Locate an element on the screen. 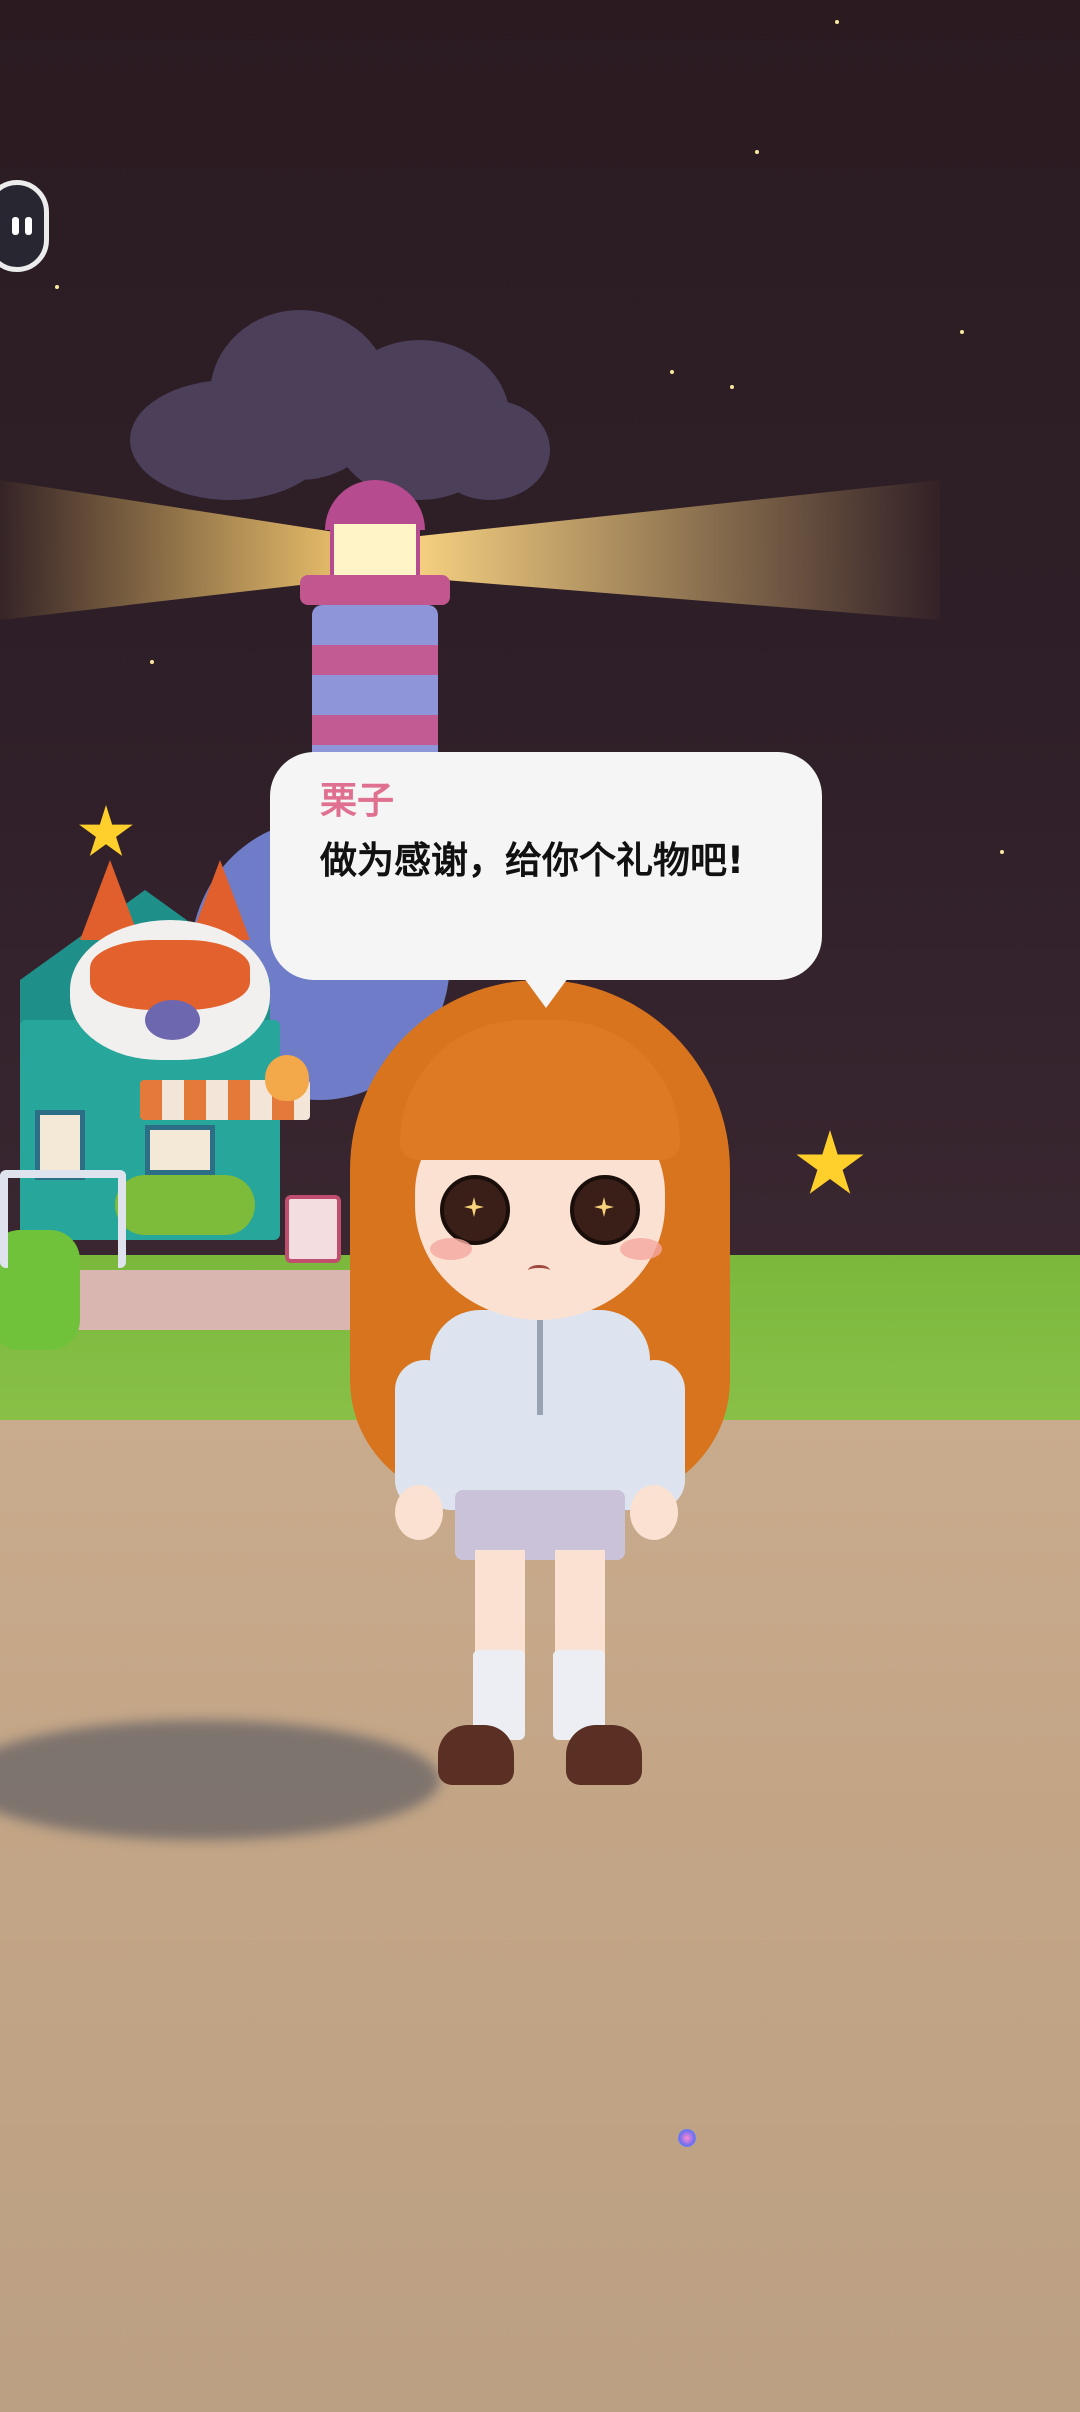 The height and width of the screenshot is (2412, 1080). lighthouse is located at coordinates (375, 630).